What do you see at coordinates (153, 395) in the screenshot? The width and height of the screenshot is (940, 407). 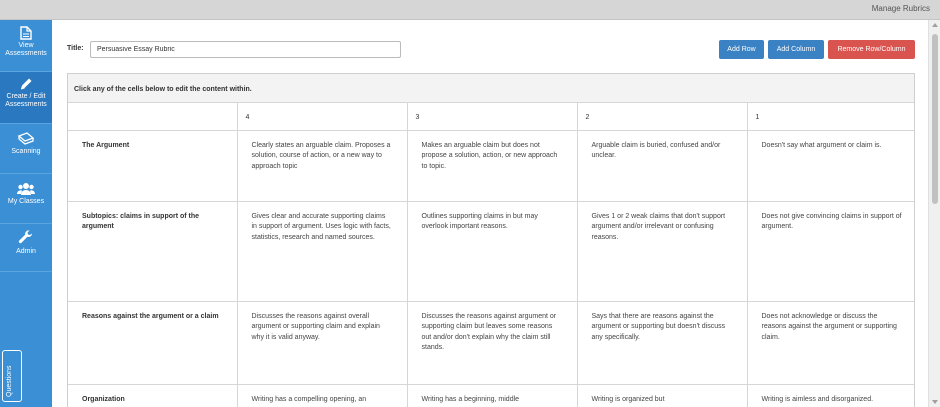 I see `rubric-row-label: Organization` at bounding box center [153, 395].